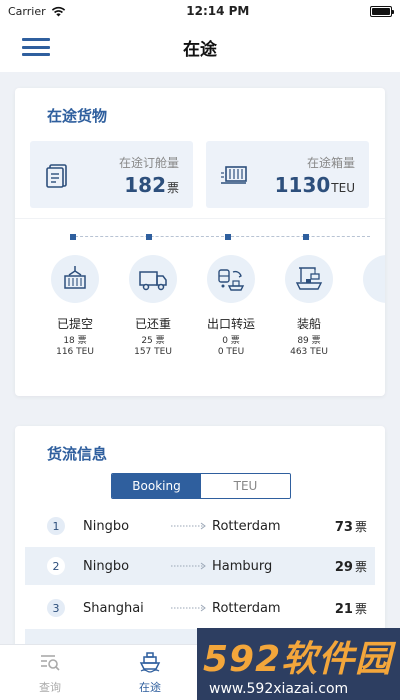 The image size is (400, 700). Describe the element at coordinates (309, 279) in the screenshot. I see `ship-loading-icon` at that location.